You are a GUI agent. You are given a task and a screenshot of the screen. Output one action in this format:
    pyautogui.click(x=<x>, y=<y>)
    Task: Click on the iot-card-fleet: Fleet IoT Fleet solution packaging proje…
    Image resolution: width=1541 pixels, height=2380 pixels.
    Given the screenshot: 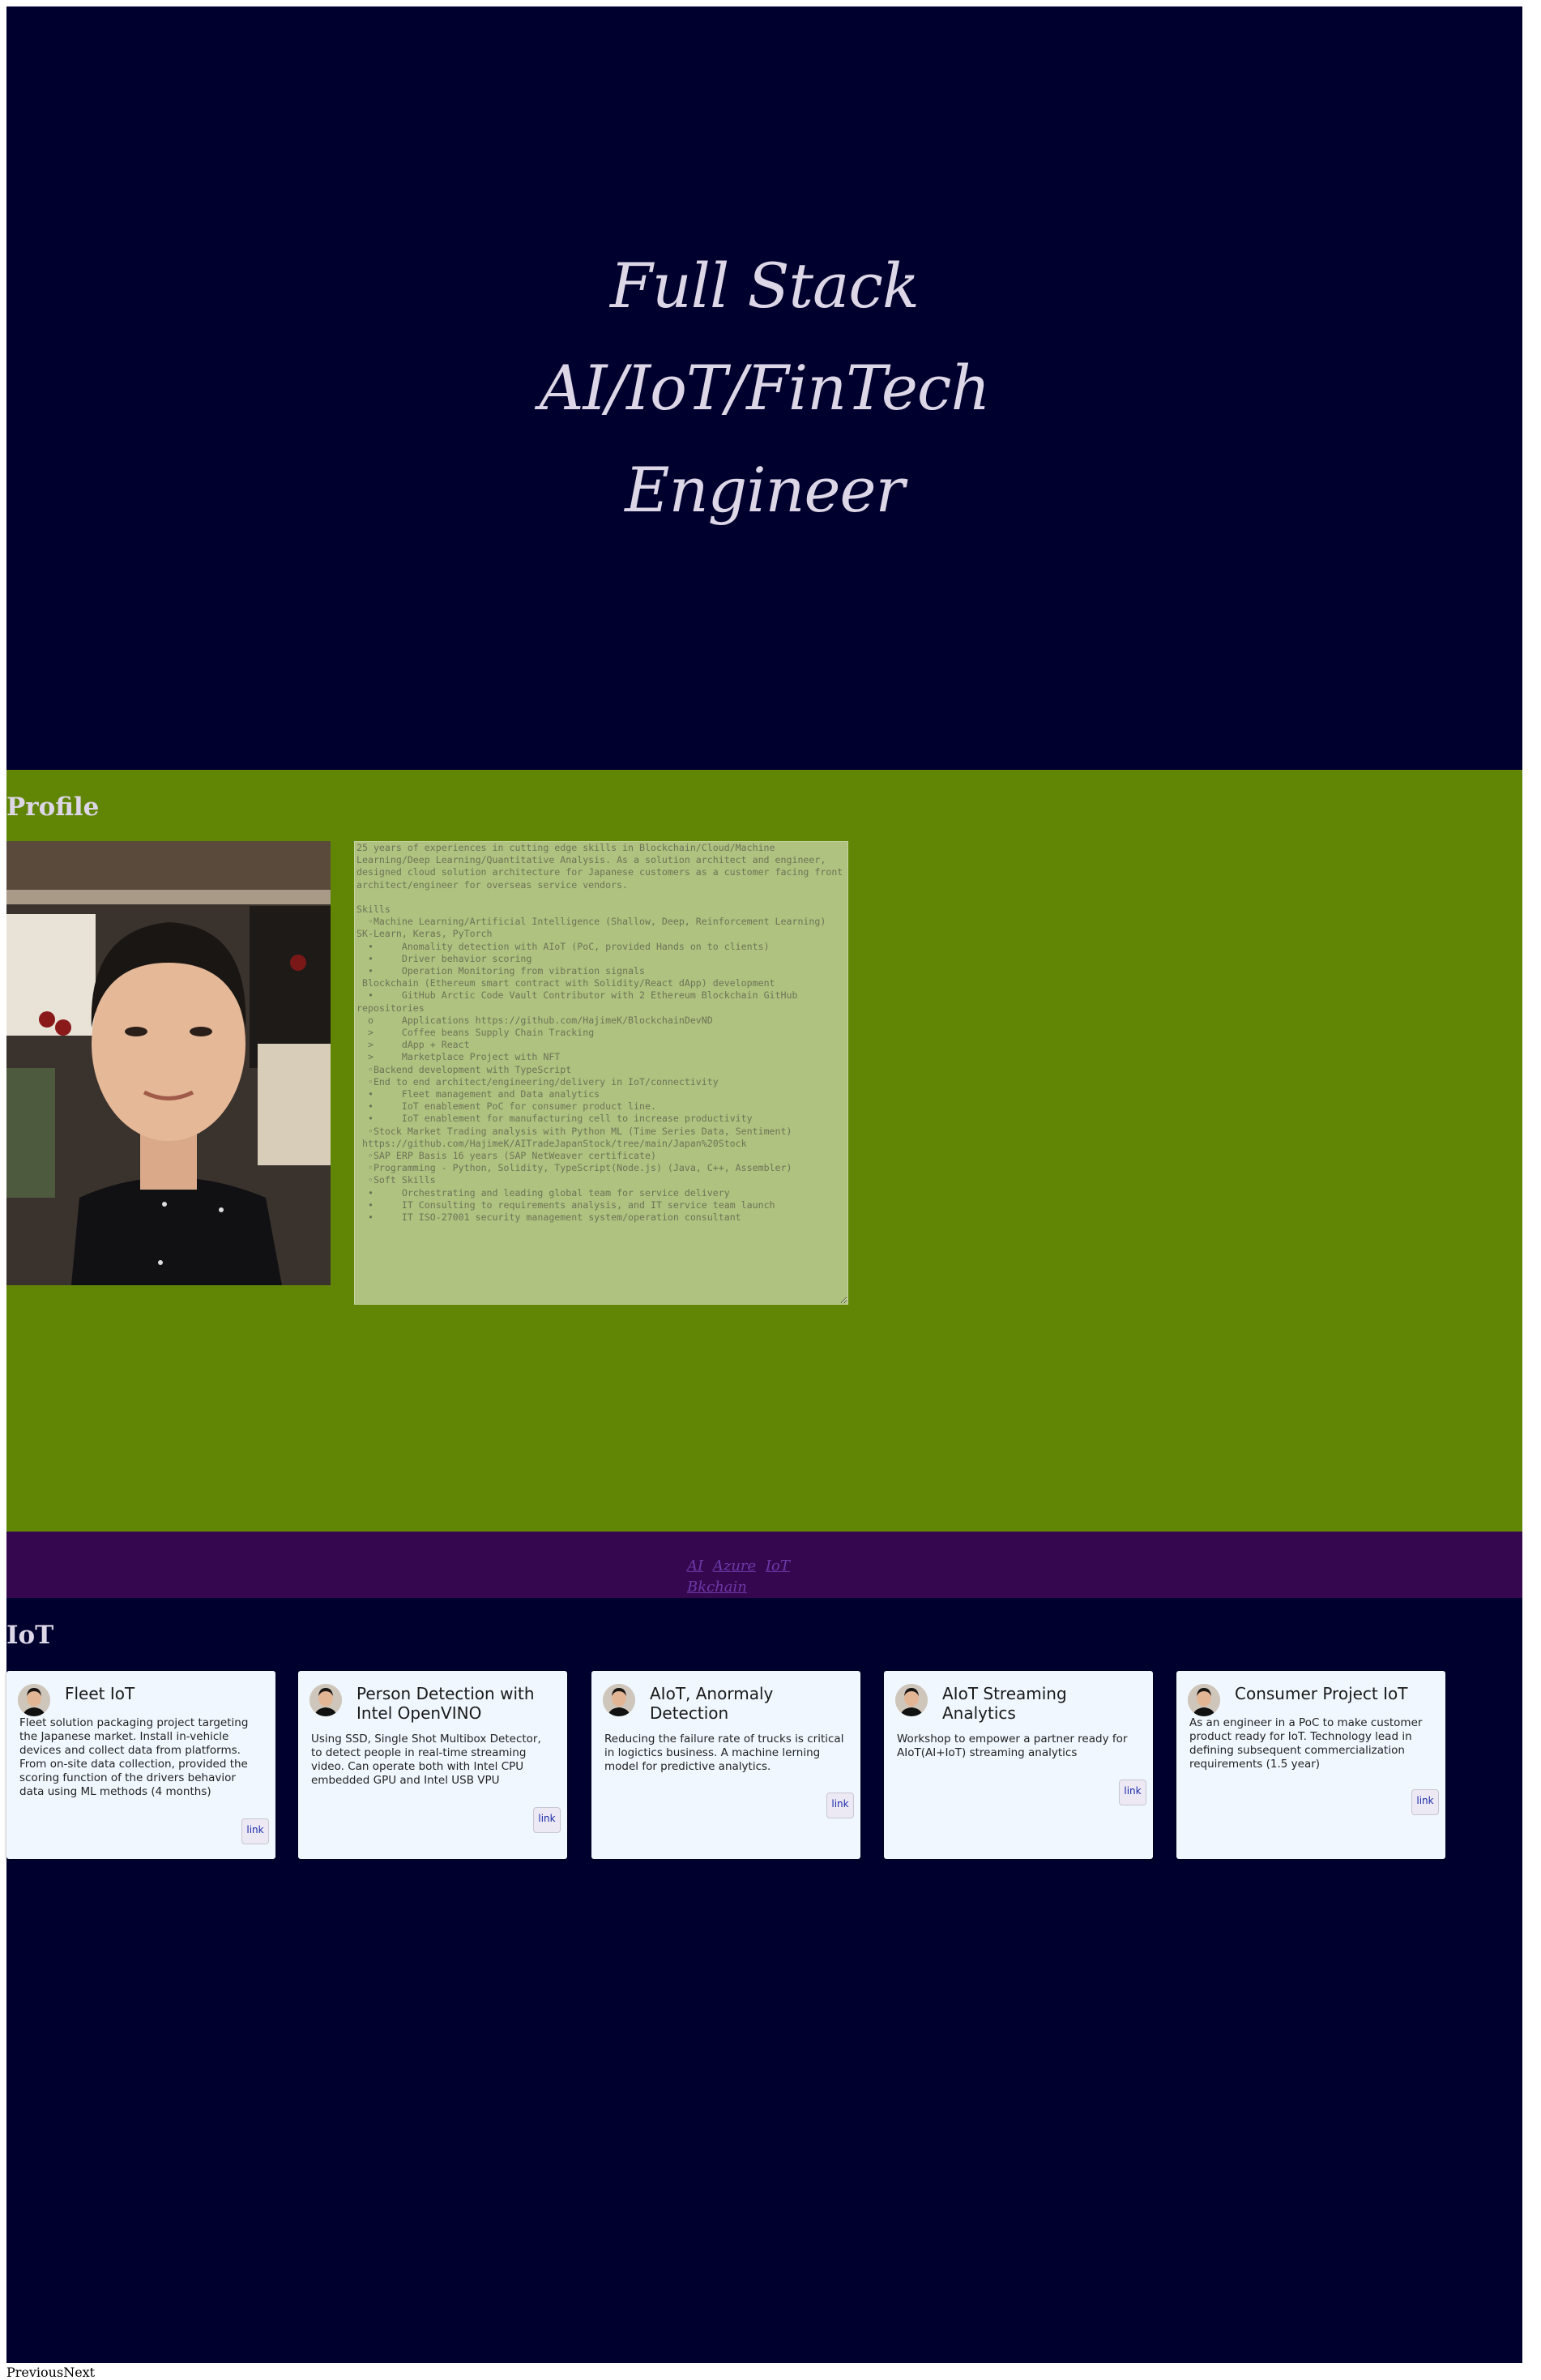 What is the action you would take?
    pyautogui.click(x=140, y=1765)
    